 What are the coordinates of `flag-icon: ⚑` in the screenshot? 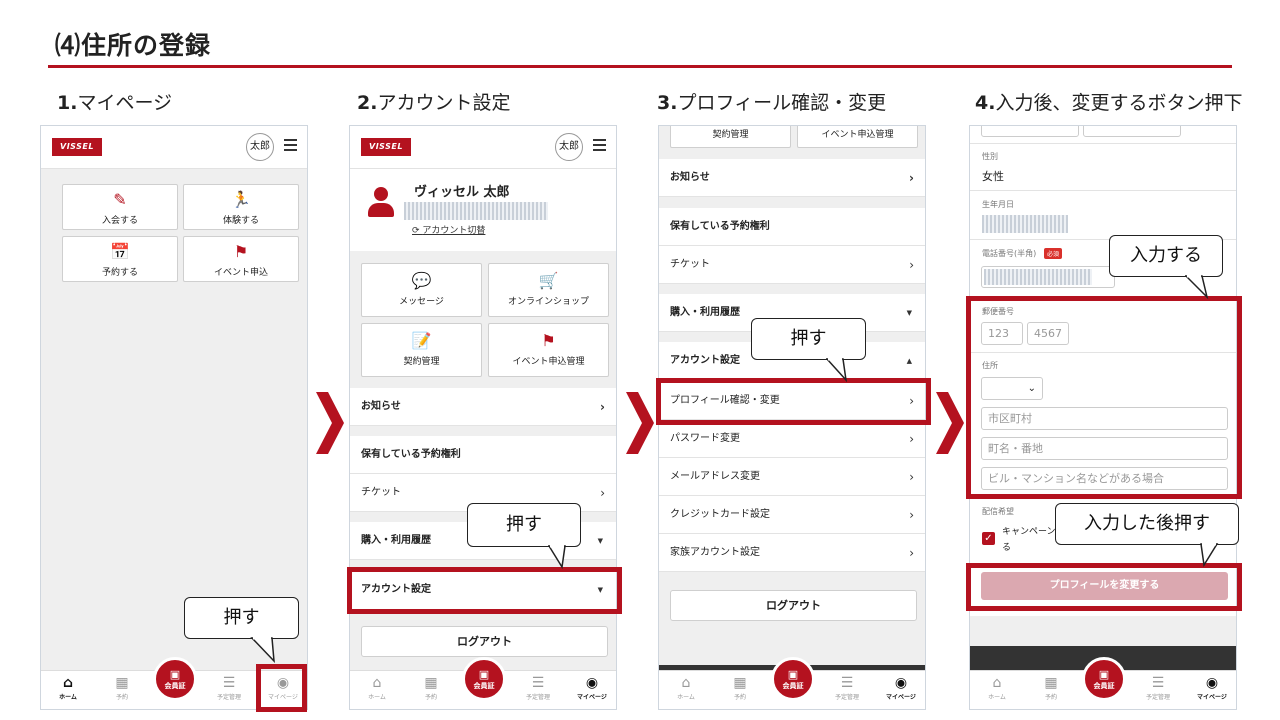 It's located at (241, 251).